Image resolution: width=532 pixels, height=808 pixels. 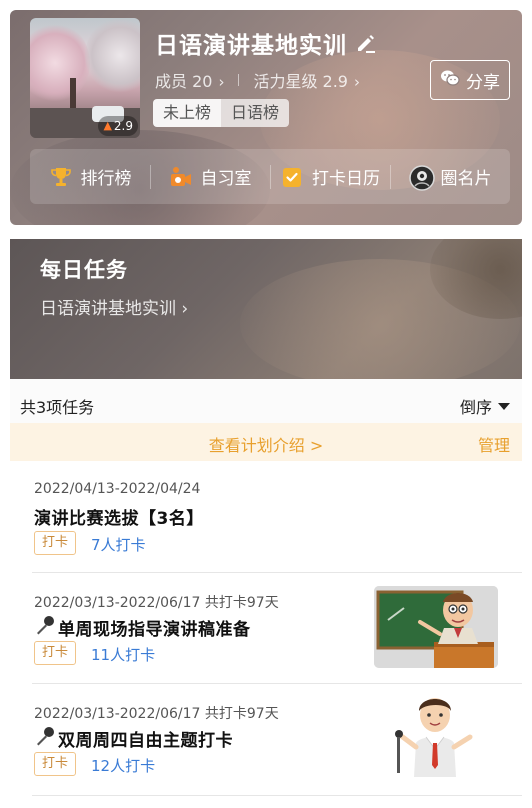 What do you see at coordinates (145, 741) in the screenshot?
I see `task-name: 双周周四自由主题打卡` at bounding box center [145, 741].